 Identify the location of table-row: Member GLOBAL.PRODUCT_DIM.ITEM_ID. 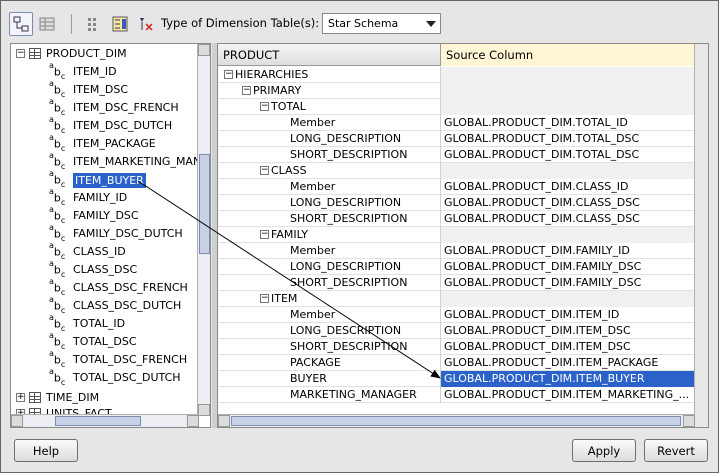
(456, 315).